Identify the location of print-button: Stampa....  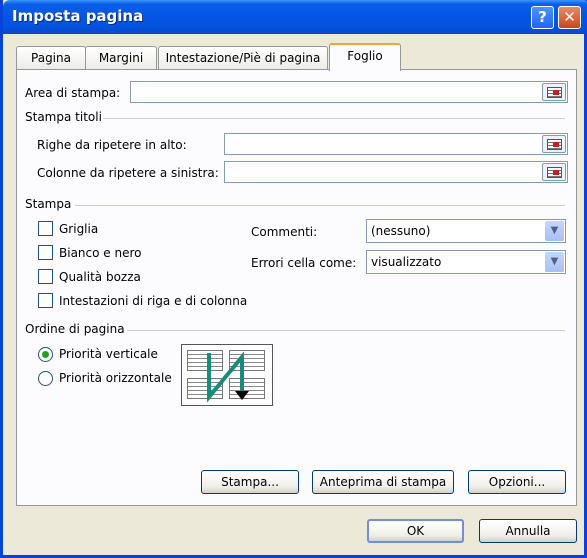
(250, 482).